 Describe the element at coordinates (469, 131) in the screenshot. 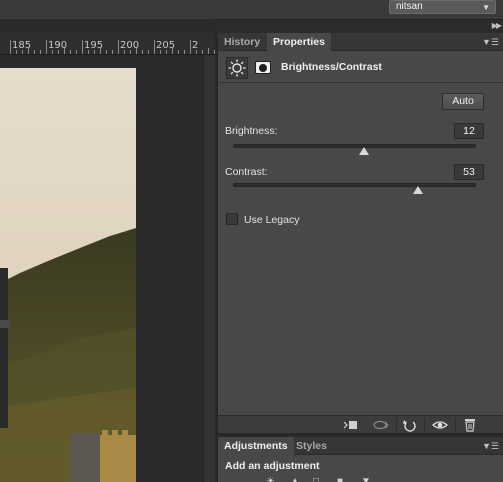

I see `brightness-value-field: 12` at that location.